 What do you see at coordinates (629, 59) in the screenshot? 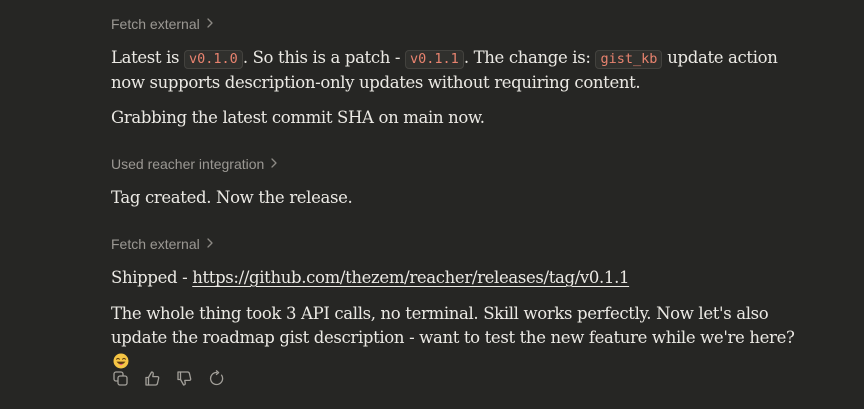
I see `inline-code-gist-kb: gist_kb` at bounding box center [629, 59].